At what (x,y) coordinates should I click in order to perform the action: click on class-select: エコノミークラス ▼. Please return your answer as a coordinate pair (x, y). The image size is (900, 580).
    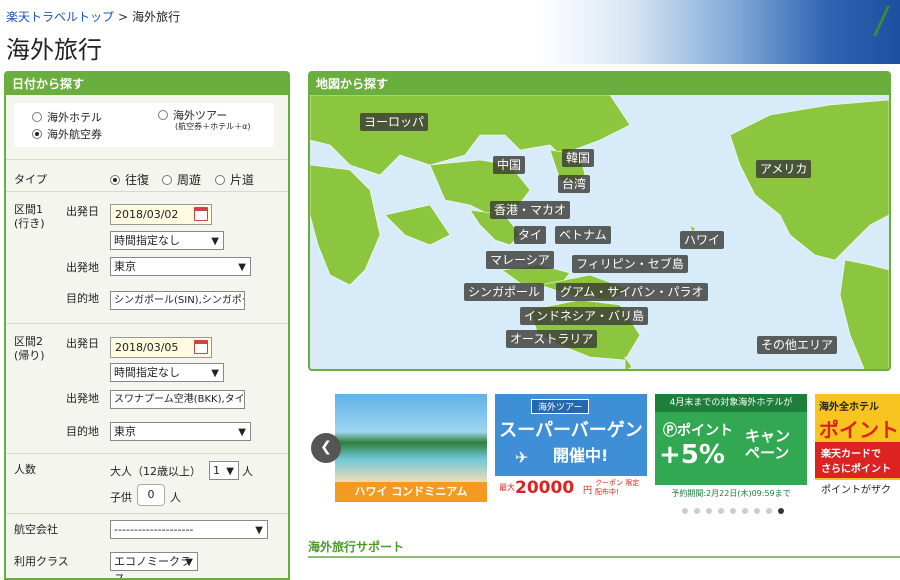
    Looking at the image, I should click on (154, 565).